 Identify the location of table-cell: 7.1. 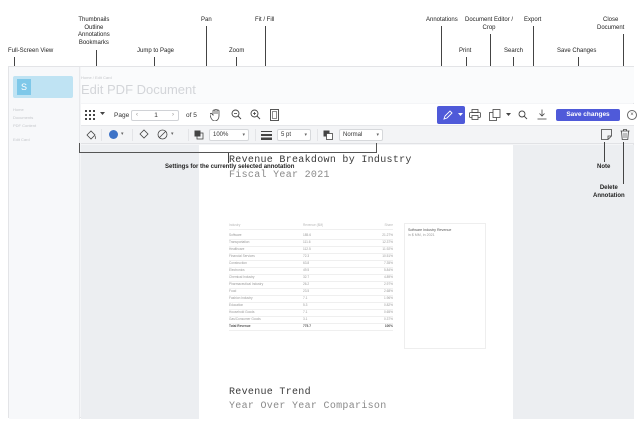
(305, 298).